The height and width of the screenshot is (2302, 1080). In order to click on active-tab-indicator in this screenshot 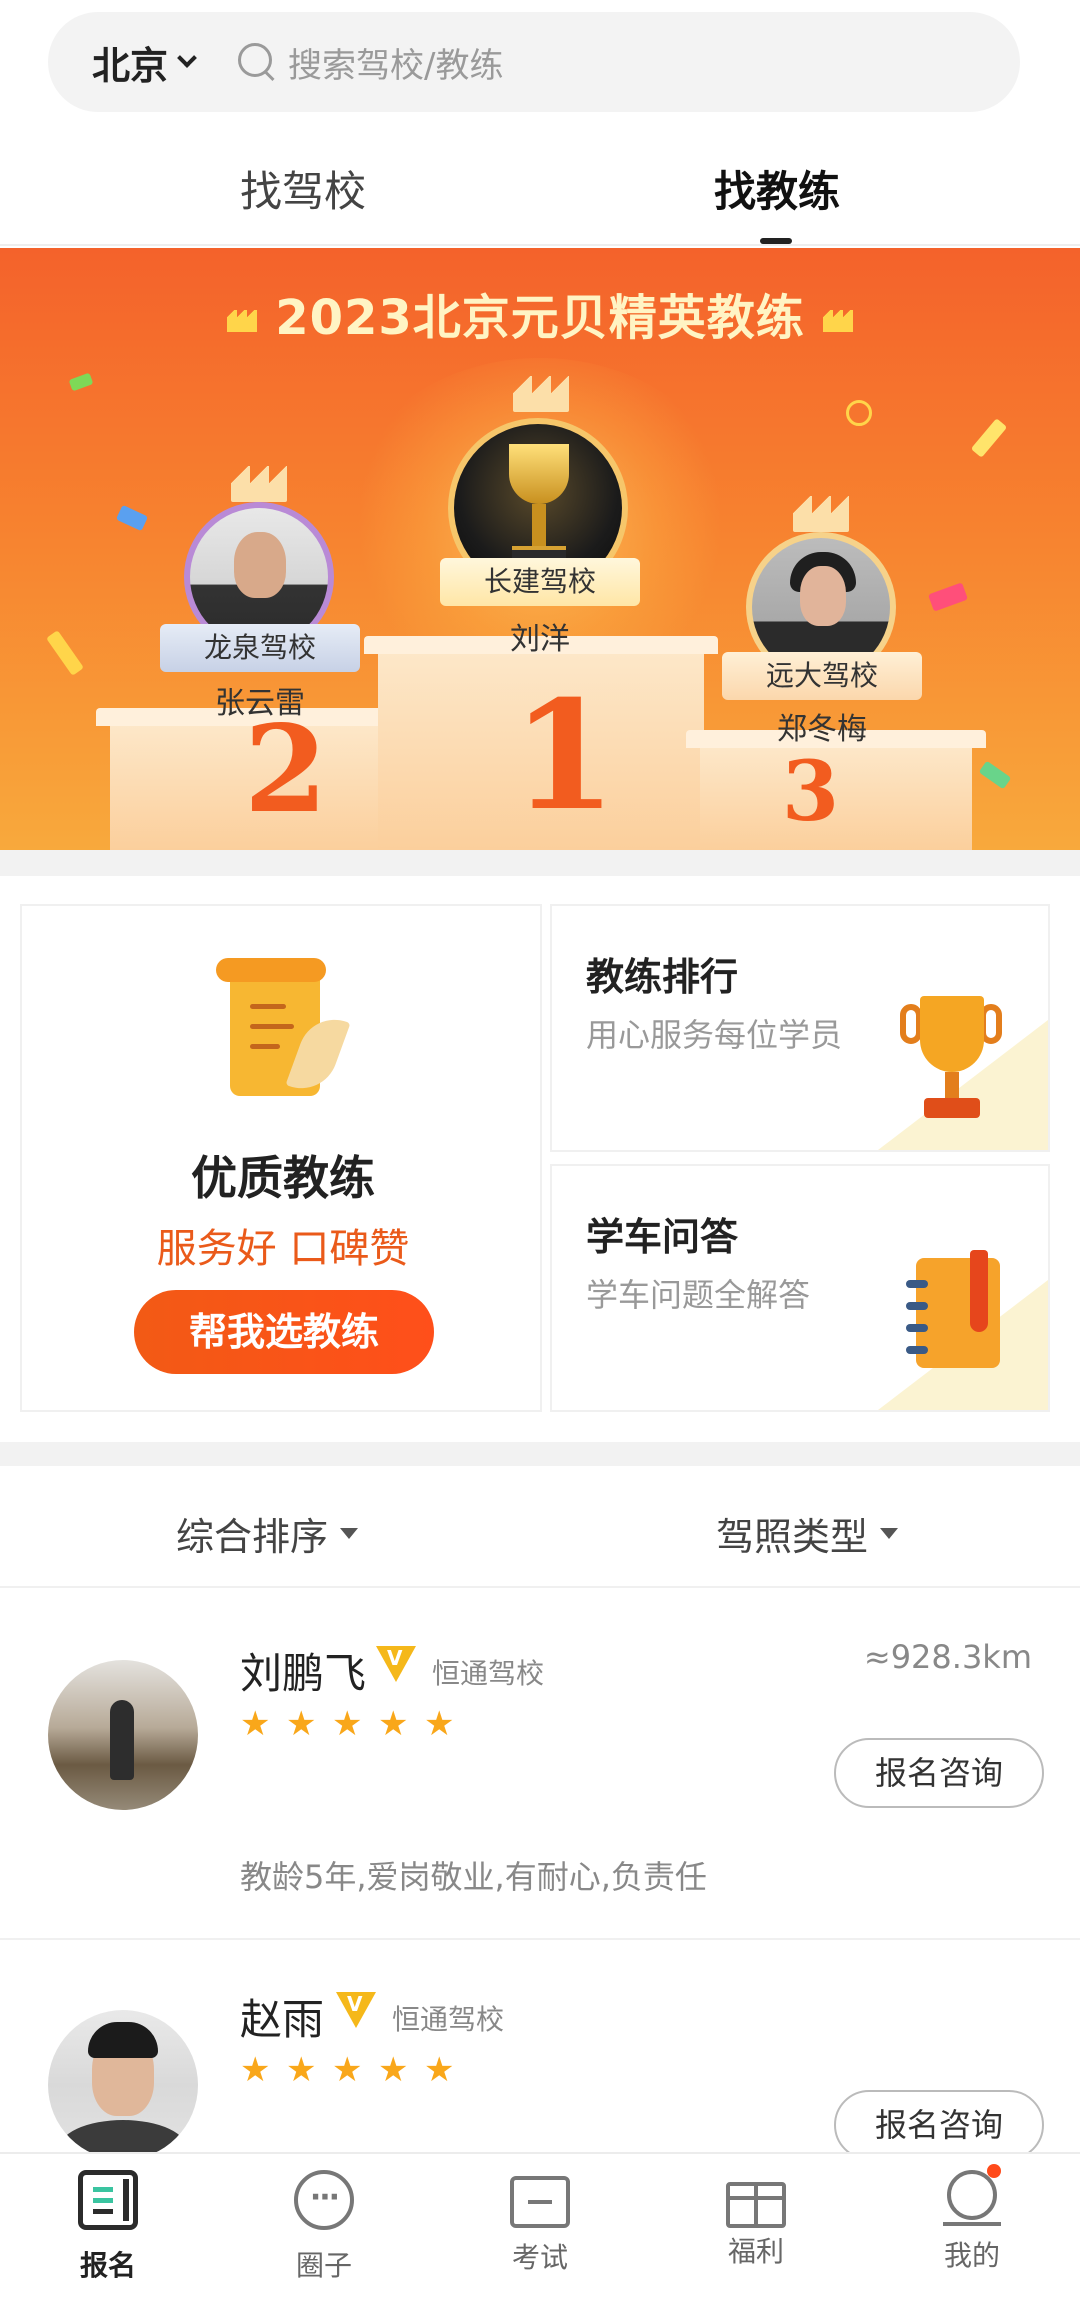, I will do `click(776, 241)`.